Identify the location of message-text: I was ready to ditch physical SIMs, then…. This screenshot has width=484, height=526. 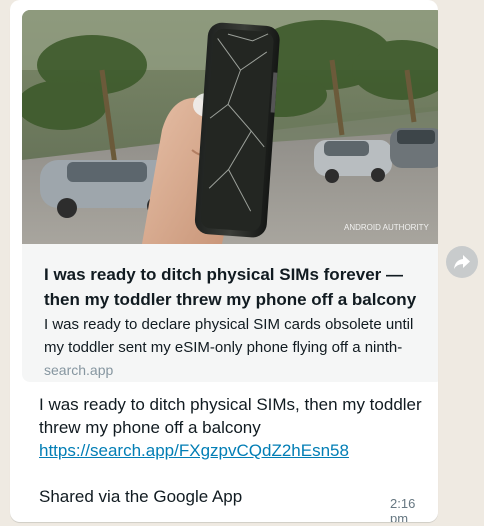
(230, 416).